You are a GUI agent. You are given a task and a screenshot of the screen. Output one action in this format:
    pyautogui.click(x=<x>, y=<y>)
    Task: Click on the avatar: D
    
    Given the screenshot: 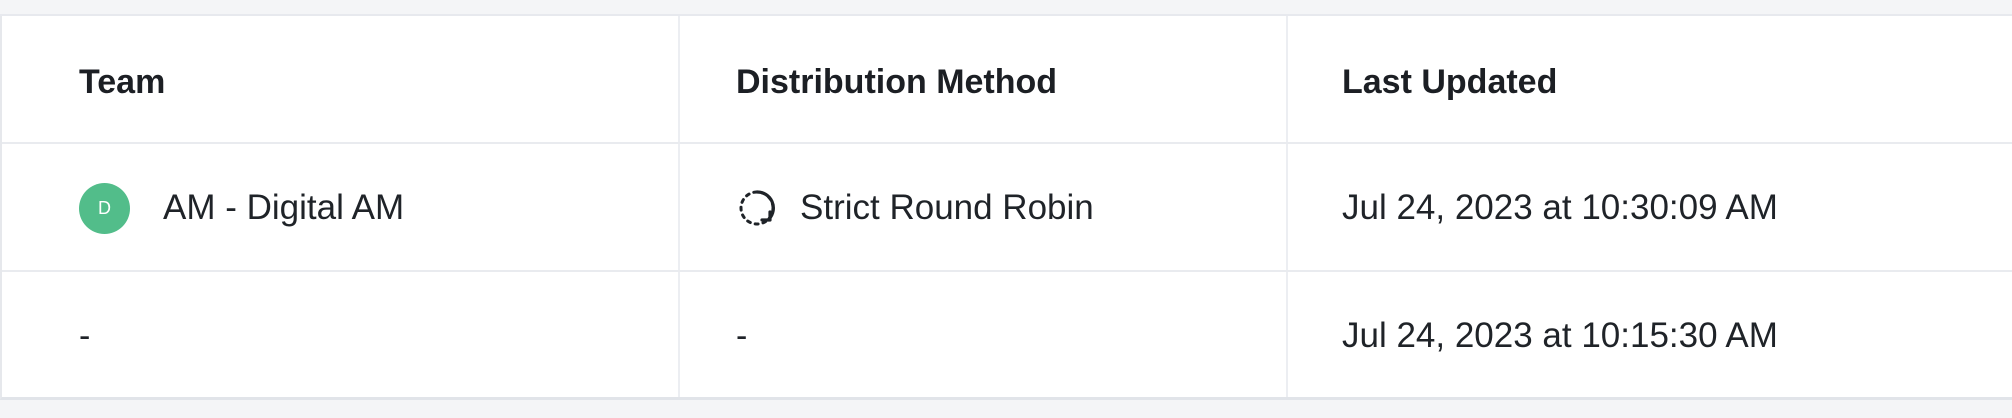 What is the action you would take?
    pyautogui.click(x=104, y=208)
    